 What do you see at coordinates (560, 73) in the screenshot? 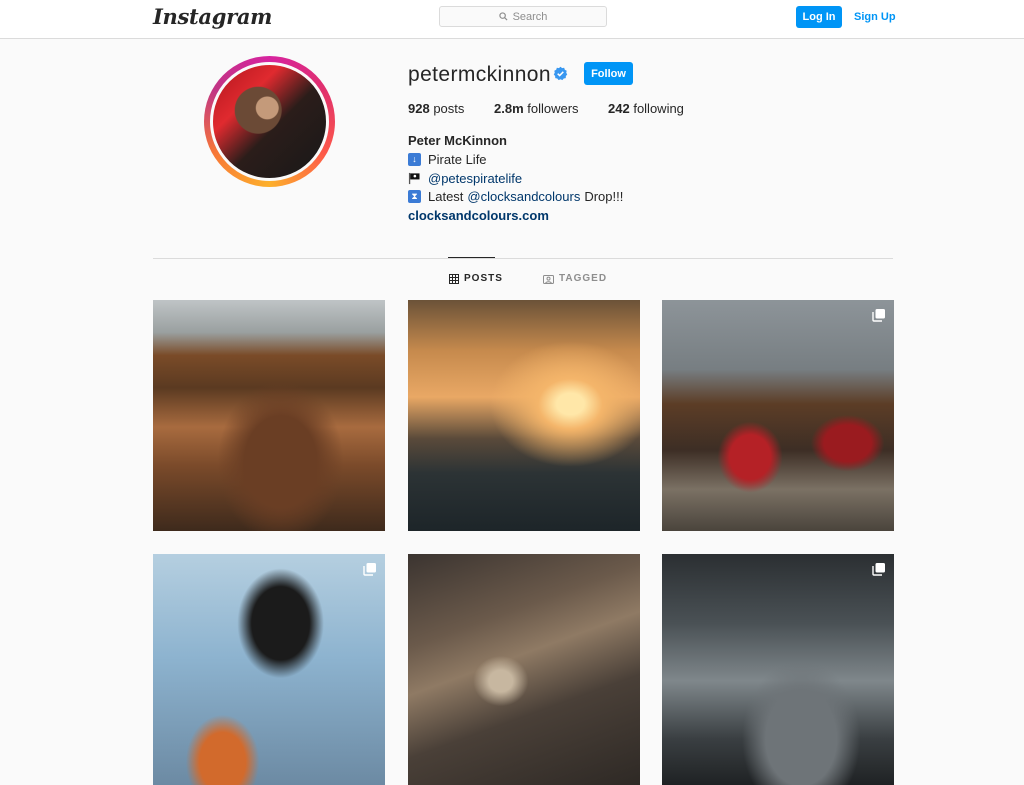
I see `verified-badge-icon` at bounding box center [560, 73].